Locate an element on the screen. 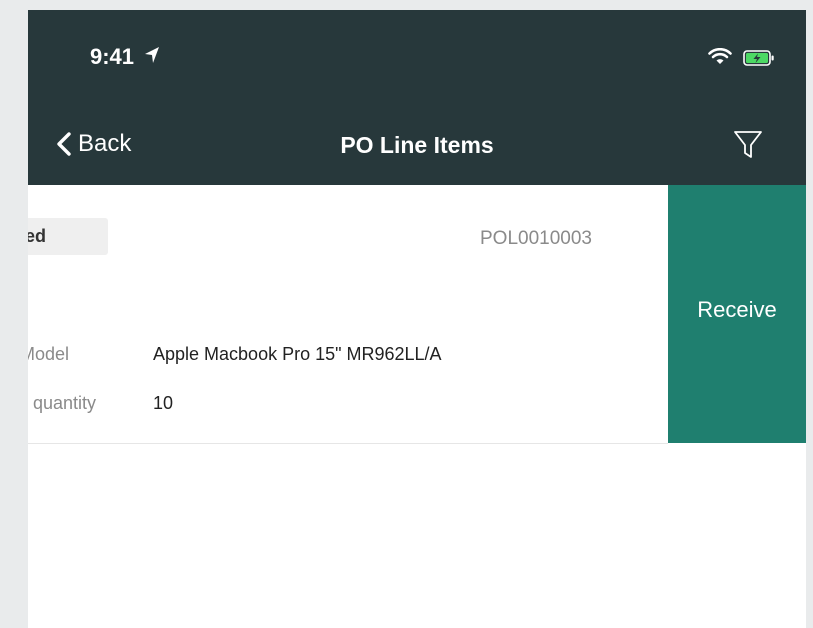 This screenshot has height=628, width=813. frame-top-edge is located at coordinates (406, 5).